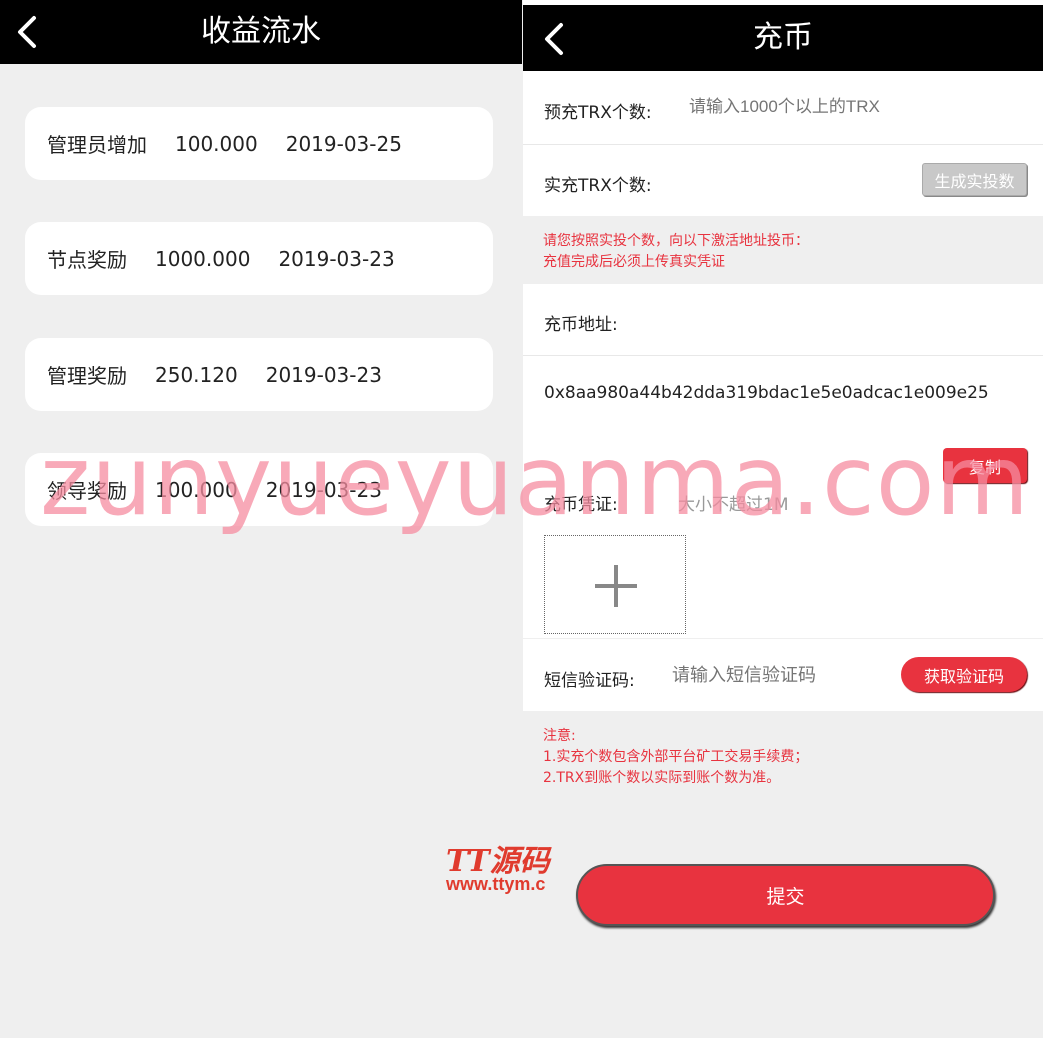 The image size is (1043, 1038). I want to click on page-title: 收益流水, so click(261, 31).